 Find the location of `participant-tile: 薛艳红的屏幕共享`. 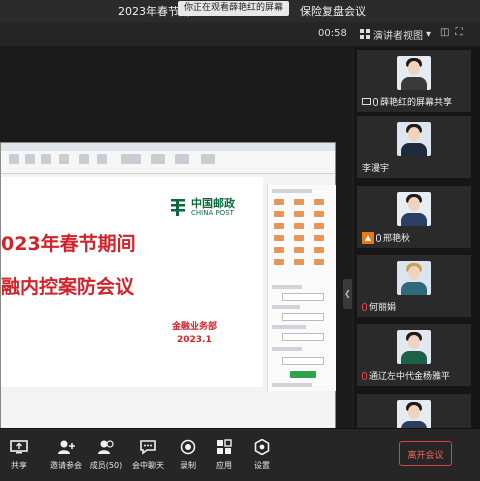

participant-tile: 薛艳红的屏幕共享 is located at coordinates (414, 81).